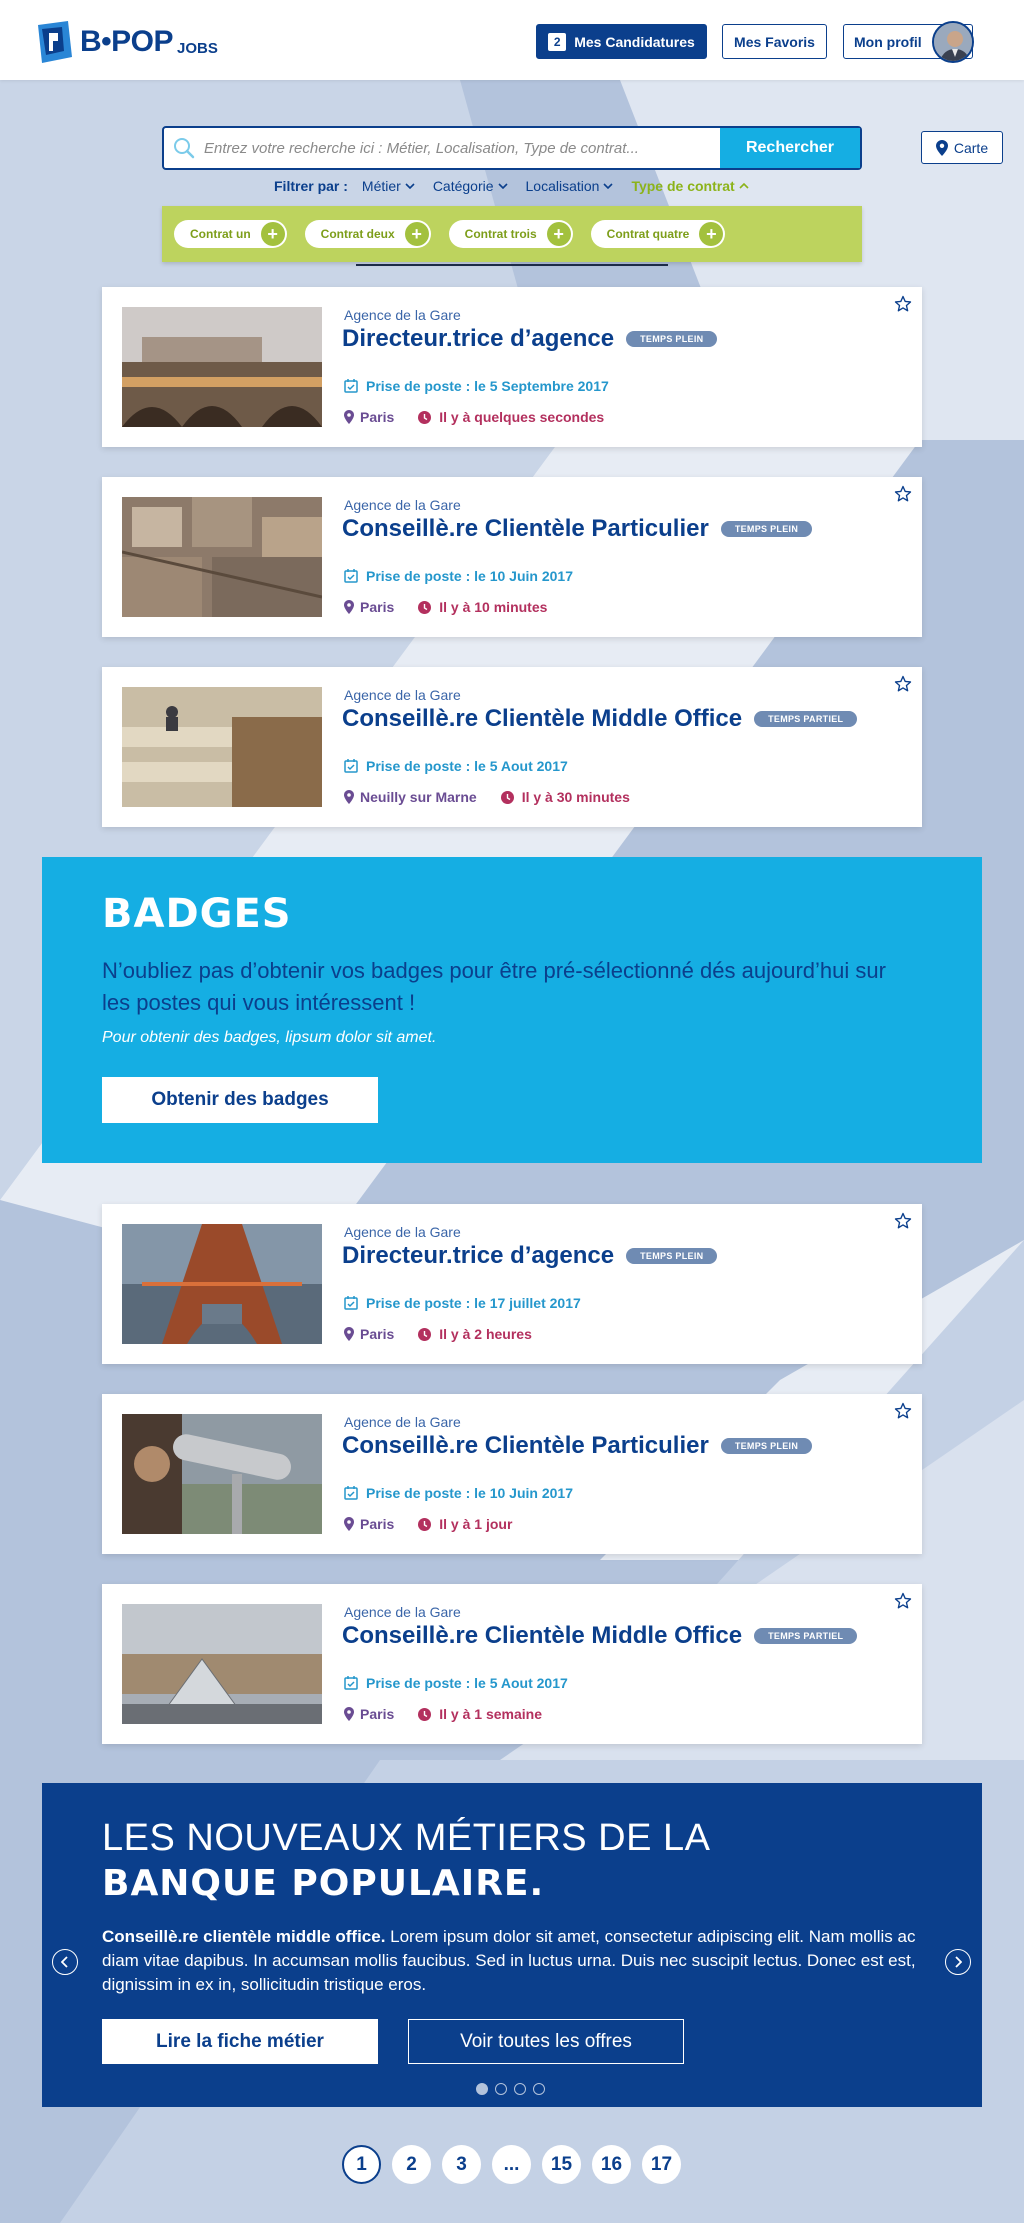 Image resolution: width=1024 pixels, height=2223 pixels. What do you see at coordinates (272, 234) in the screenshot?
I see `plus-icon: +` at bounding box center [272, 234].